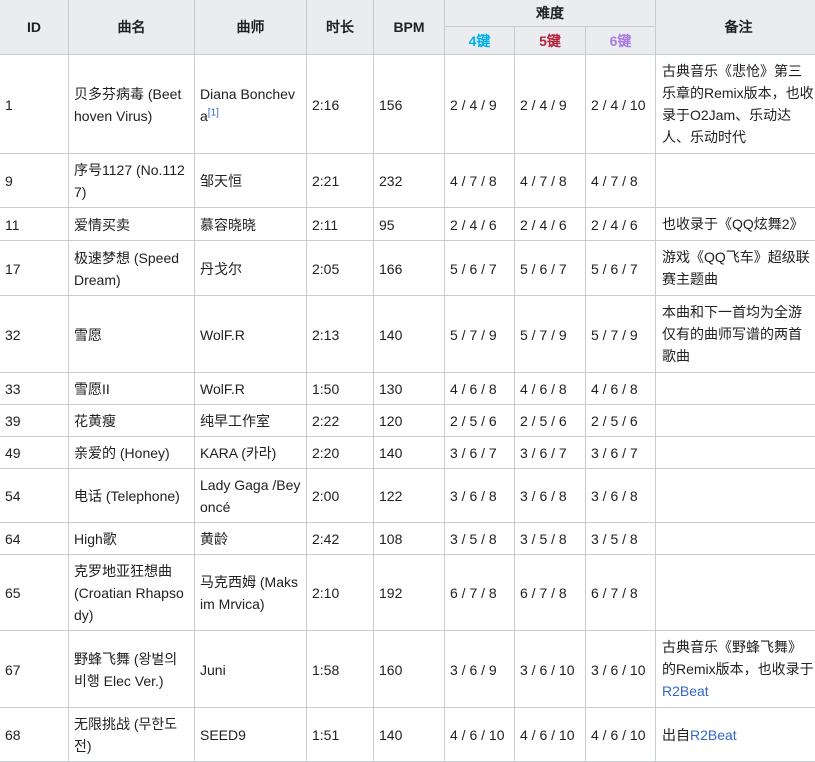 This screenshot has width=815, height=762. I want to click on cell-title: 雪愿, so click(132, 334).